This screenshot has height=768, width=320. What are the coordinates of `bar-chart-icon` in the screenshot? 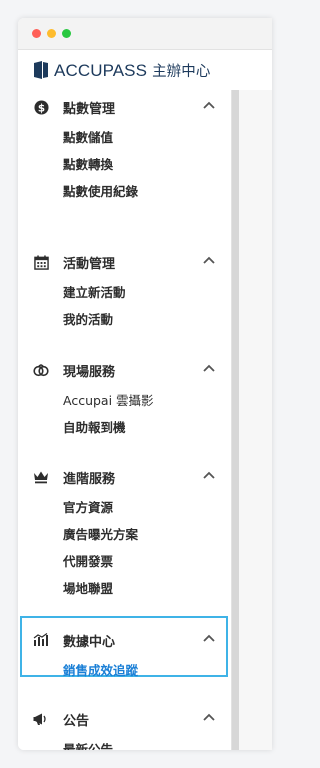 It's located at (41, 640).